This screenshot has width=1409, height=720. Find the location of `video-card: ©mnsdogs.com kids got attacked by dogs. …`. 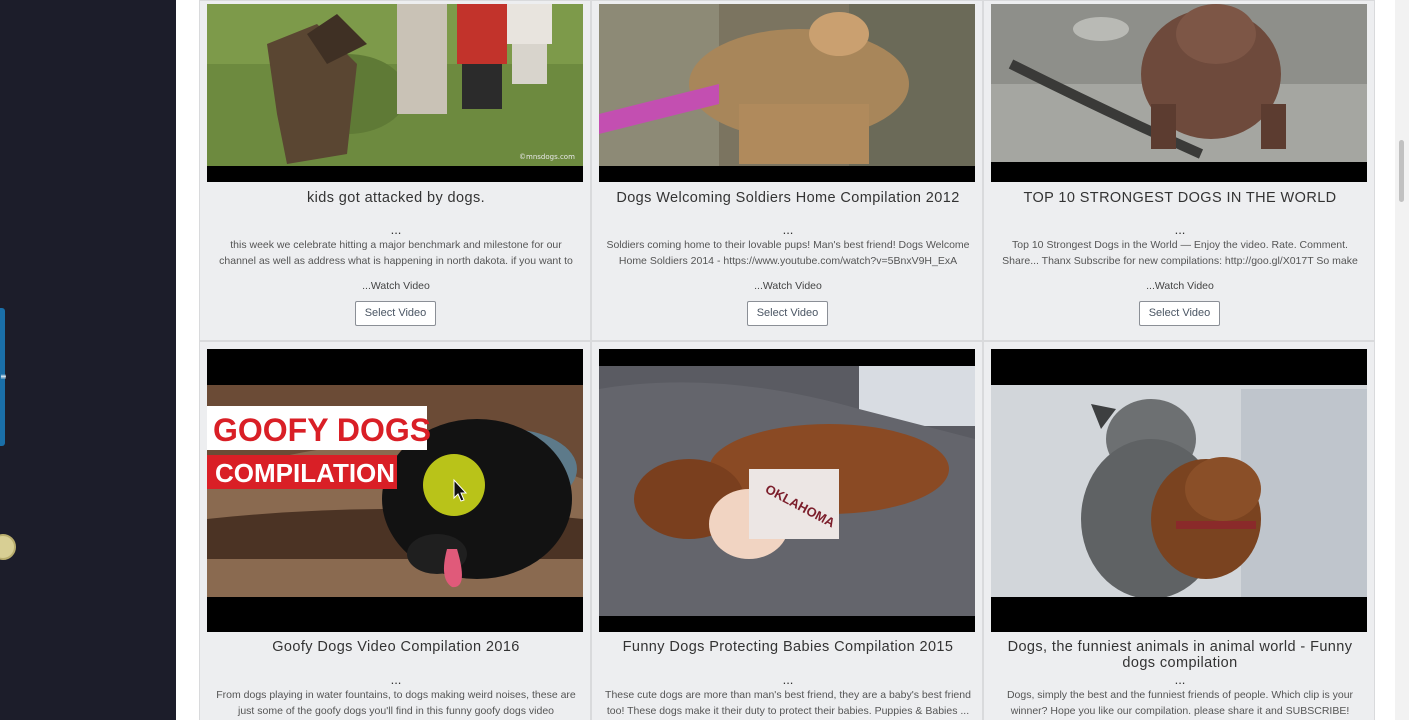

video-card: ©mnsdogs.com kids got attacked by dogs. … is located at coordinates (395, 170).